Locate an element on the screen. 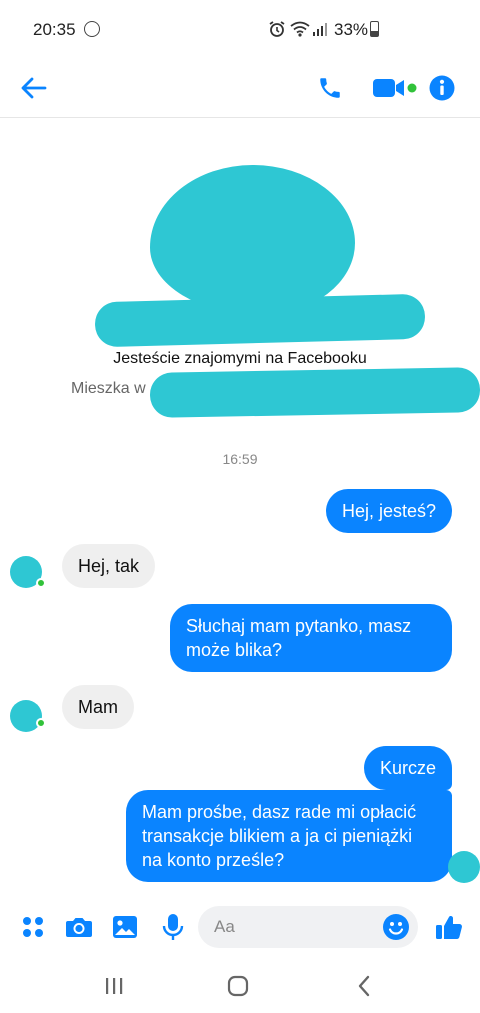 Image resolution: width=480 pixels, height=1013 pixels. redacted-location is located at coordinates (314, 392).